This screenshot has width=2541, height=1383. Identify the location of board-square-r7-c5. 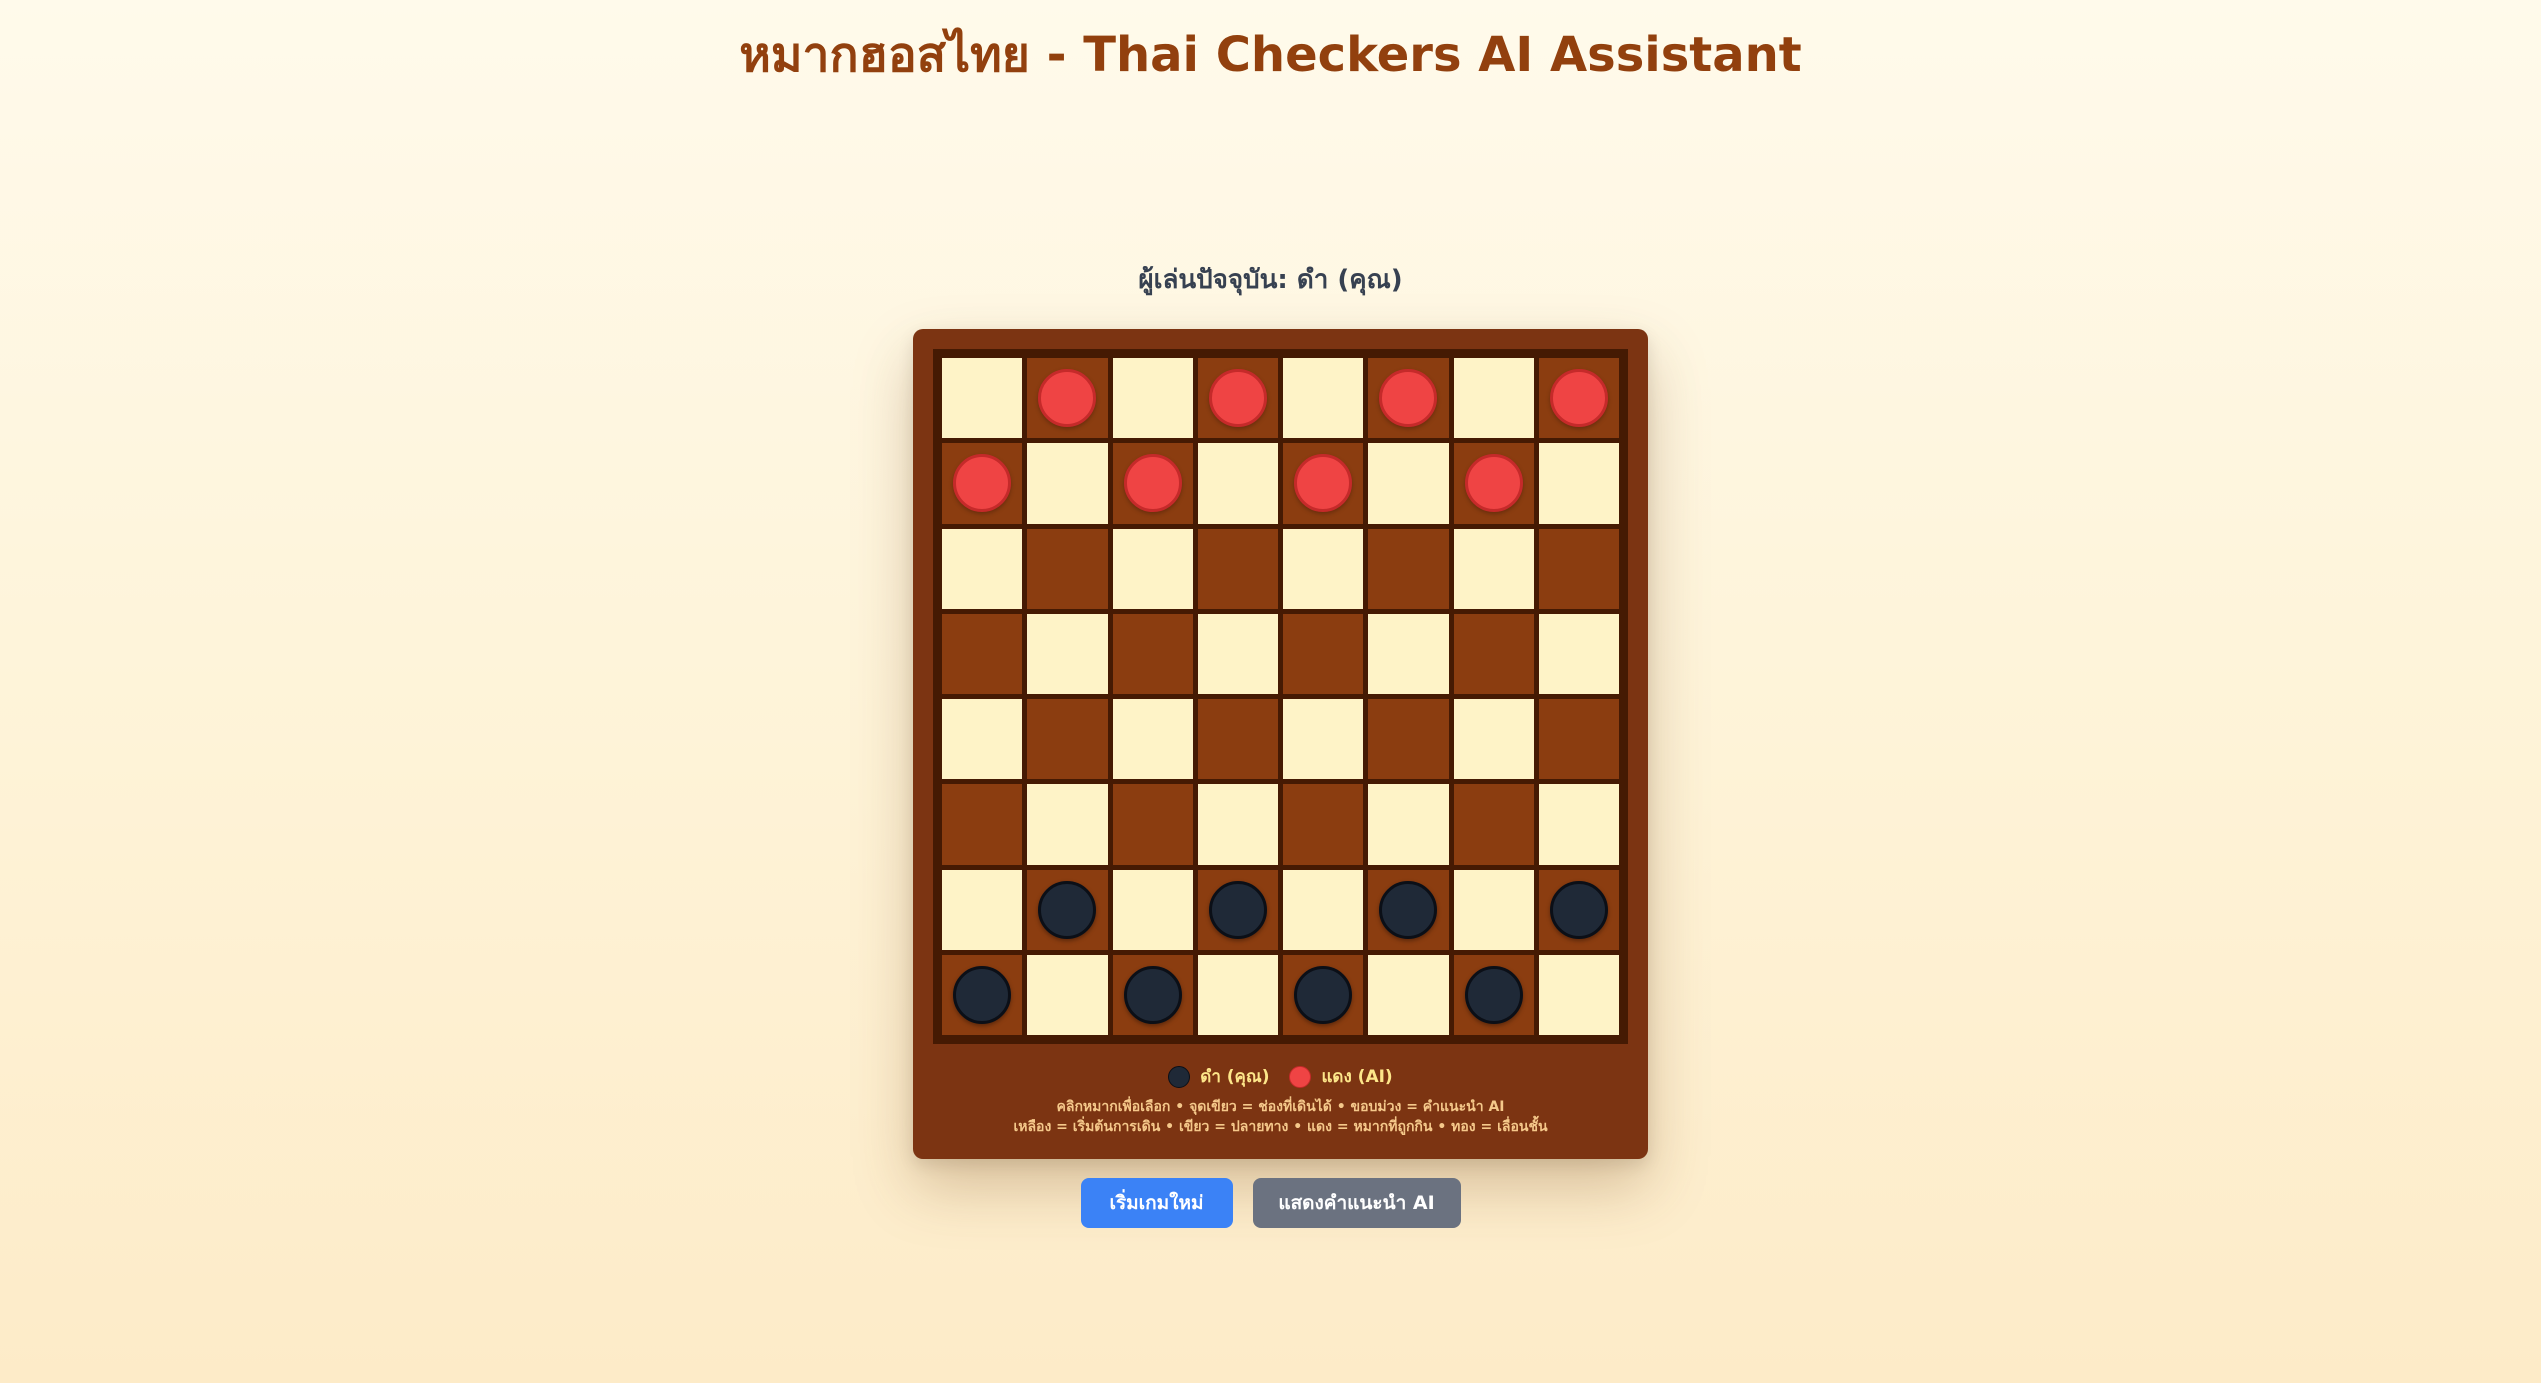
(1408, 994).